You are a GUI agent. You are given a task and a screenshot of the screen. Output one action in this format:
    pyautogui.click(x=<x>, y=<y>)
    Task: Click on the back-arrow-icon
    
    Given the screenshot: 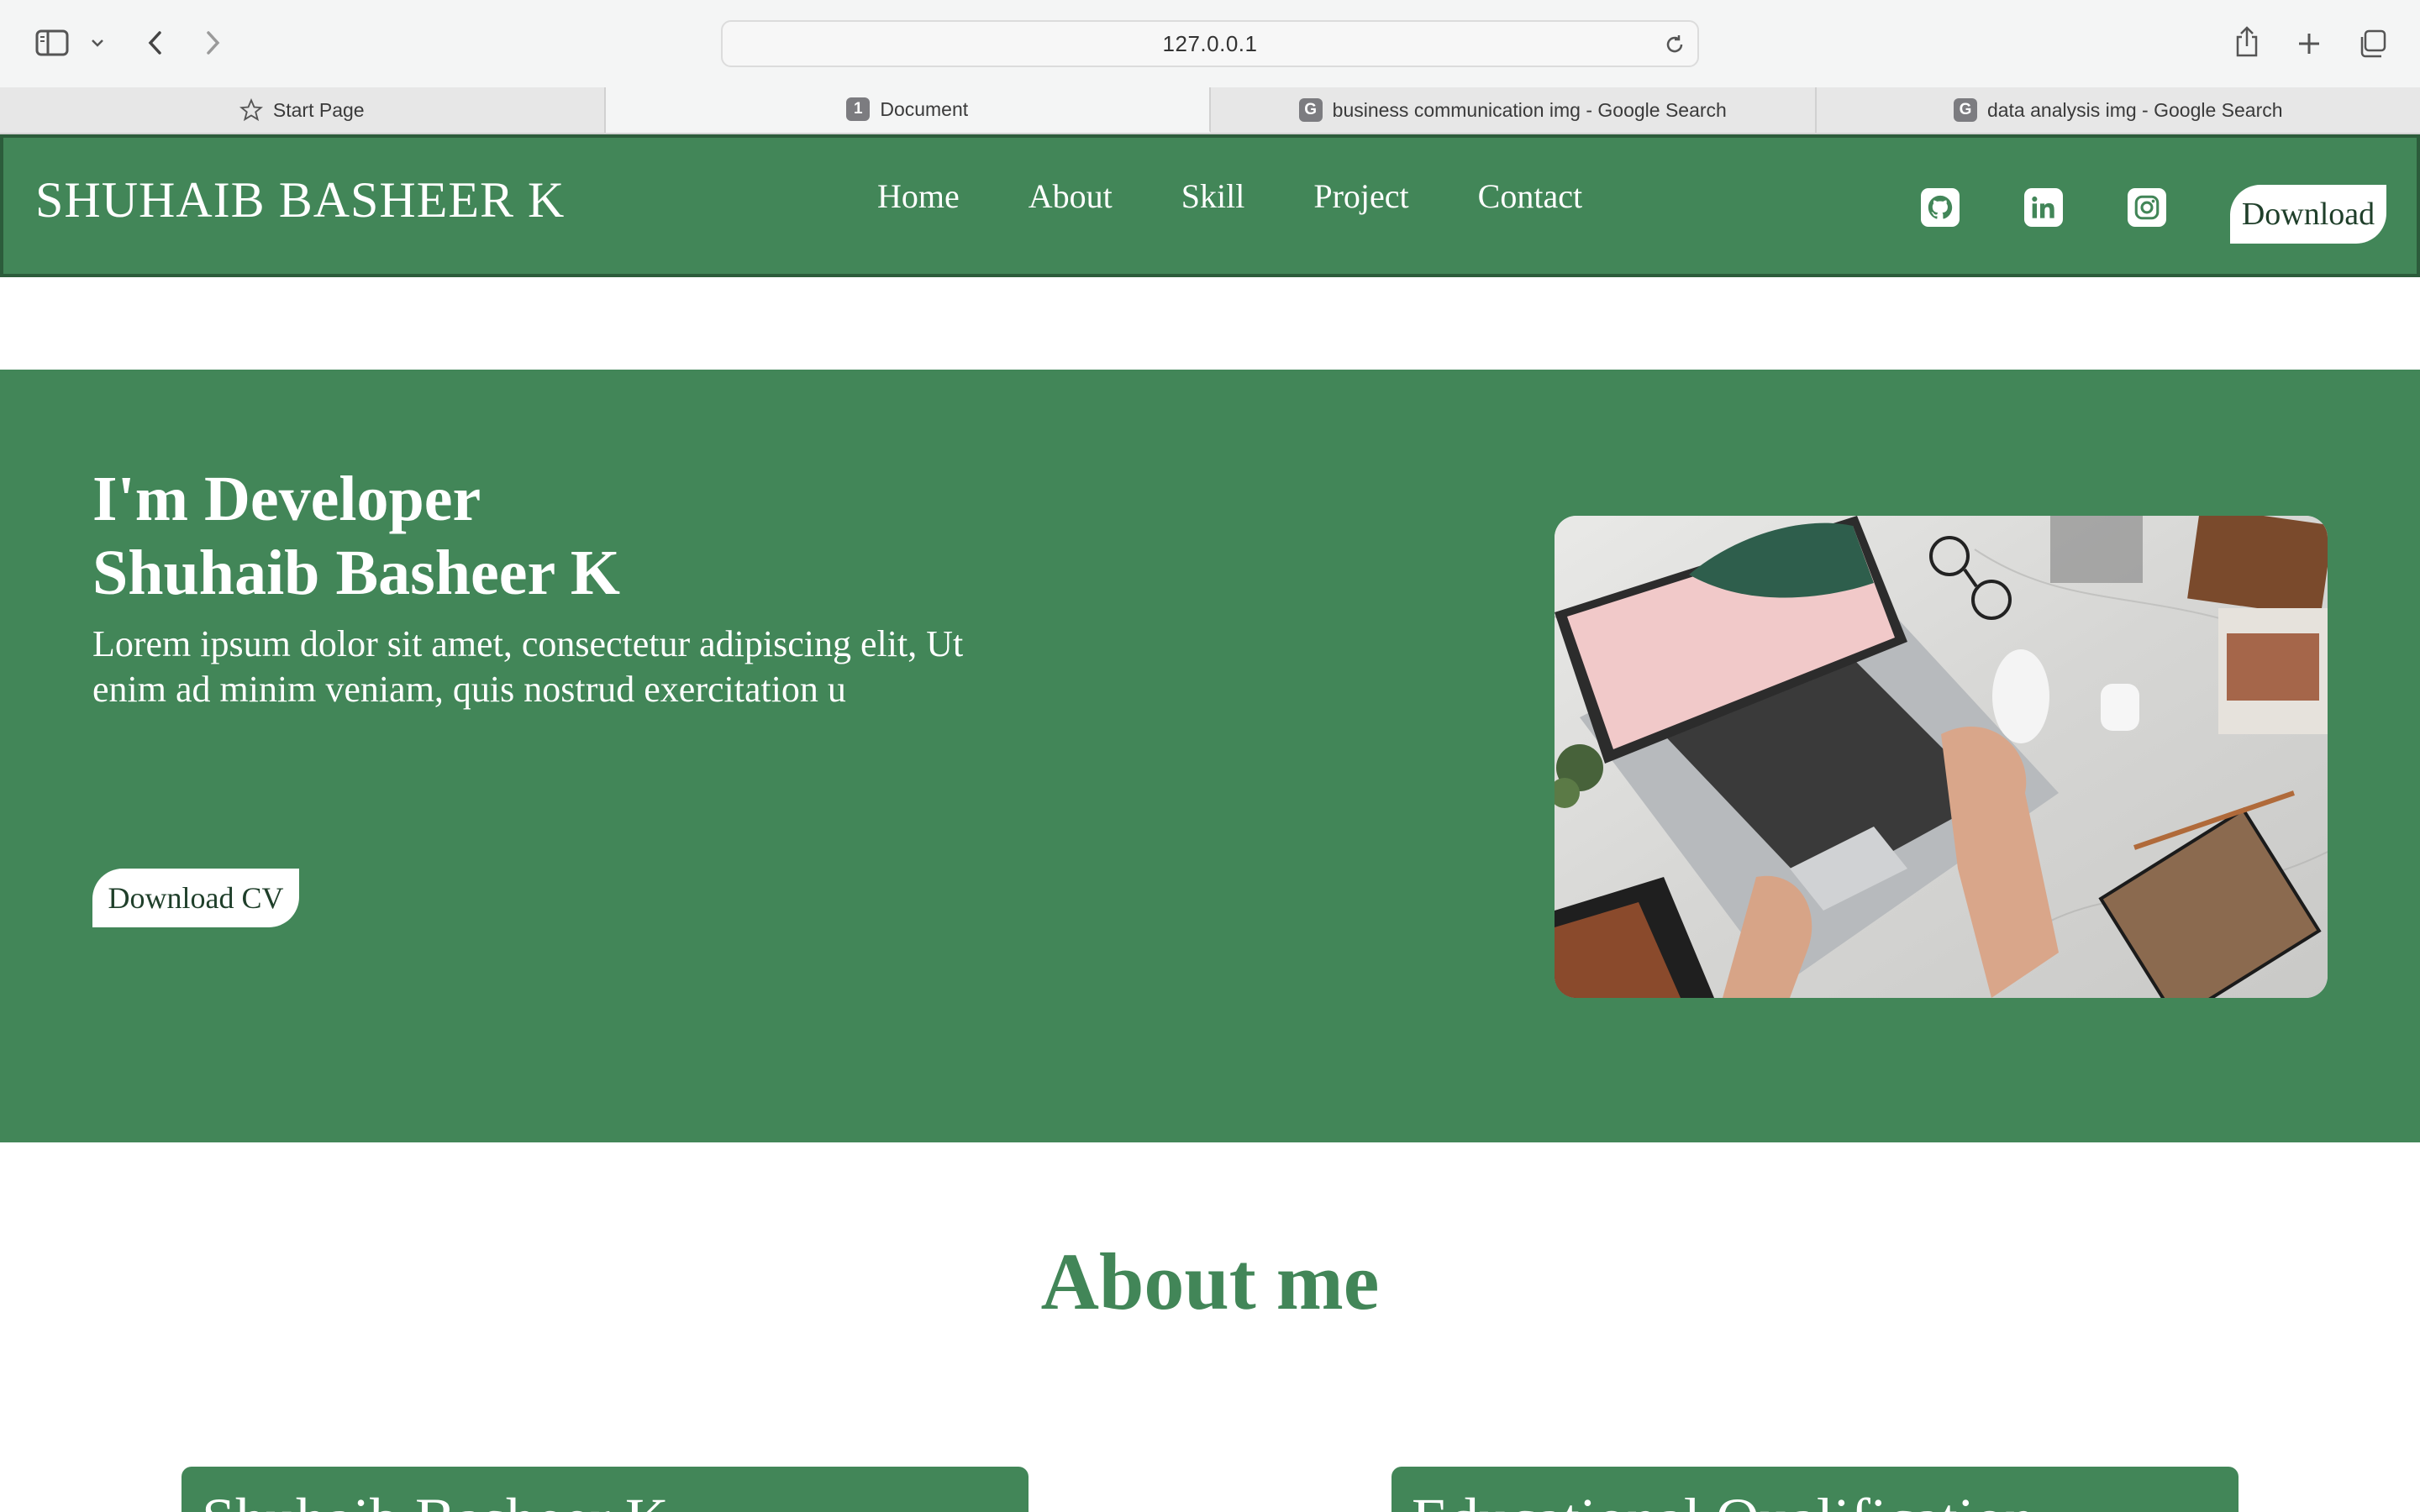 What is the action you would take?
    pyautogui.click(x=154, y=42)
    